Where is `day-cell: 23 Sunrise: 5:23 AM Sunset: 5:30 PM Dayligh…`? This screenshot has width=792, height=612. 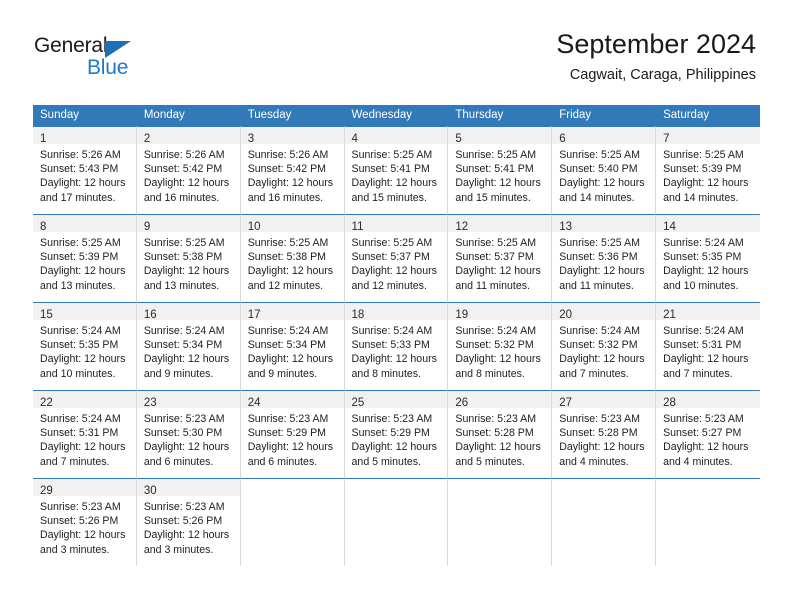 day-cell: 23 Sunrise: 5:23 AM Sunset: 5:30 PM Dayligh… is located at coordinates (188, 434).